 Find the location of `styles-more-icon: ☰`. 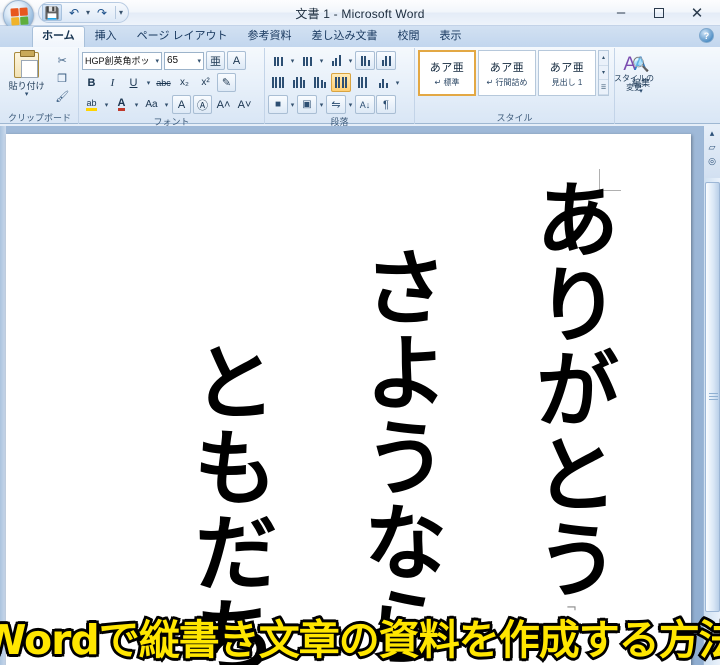

styles-more-icon: ☰ is located at coordinates (603, 88).